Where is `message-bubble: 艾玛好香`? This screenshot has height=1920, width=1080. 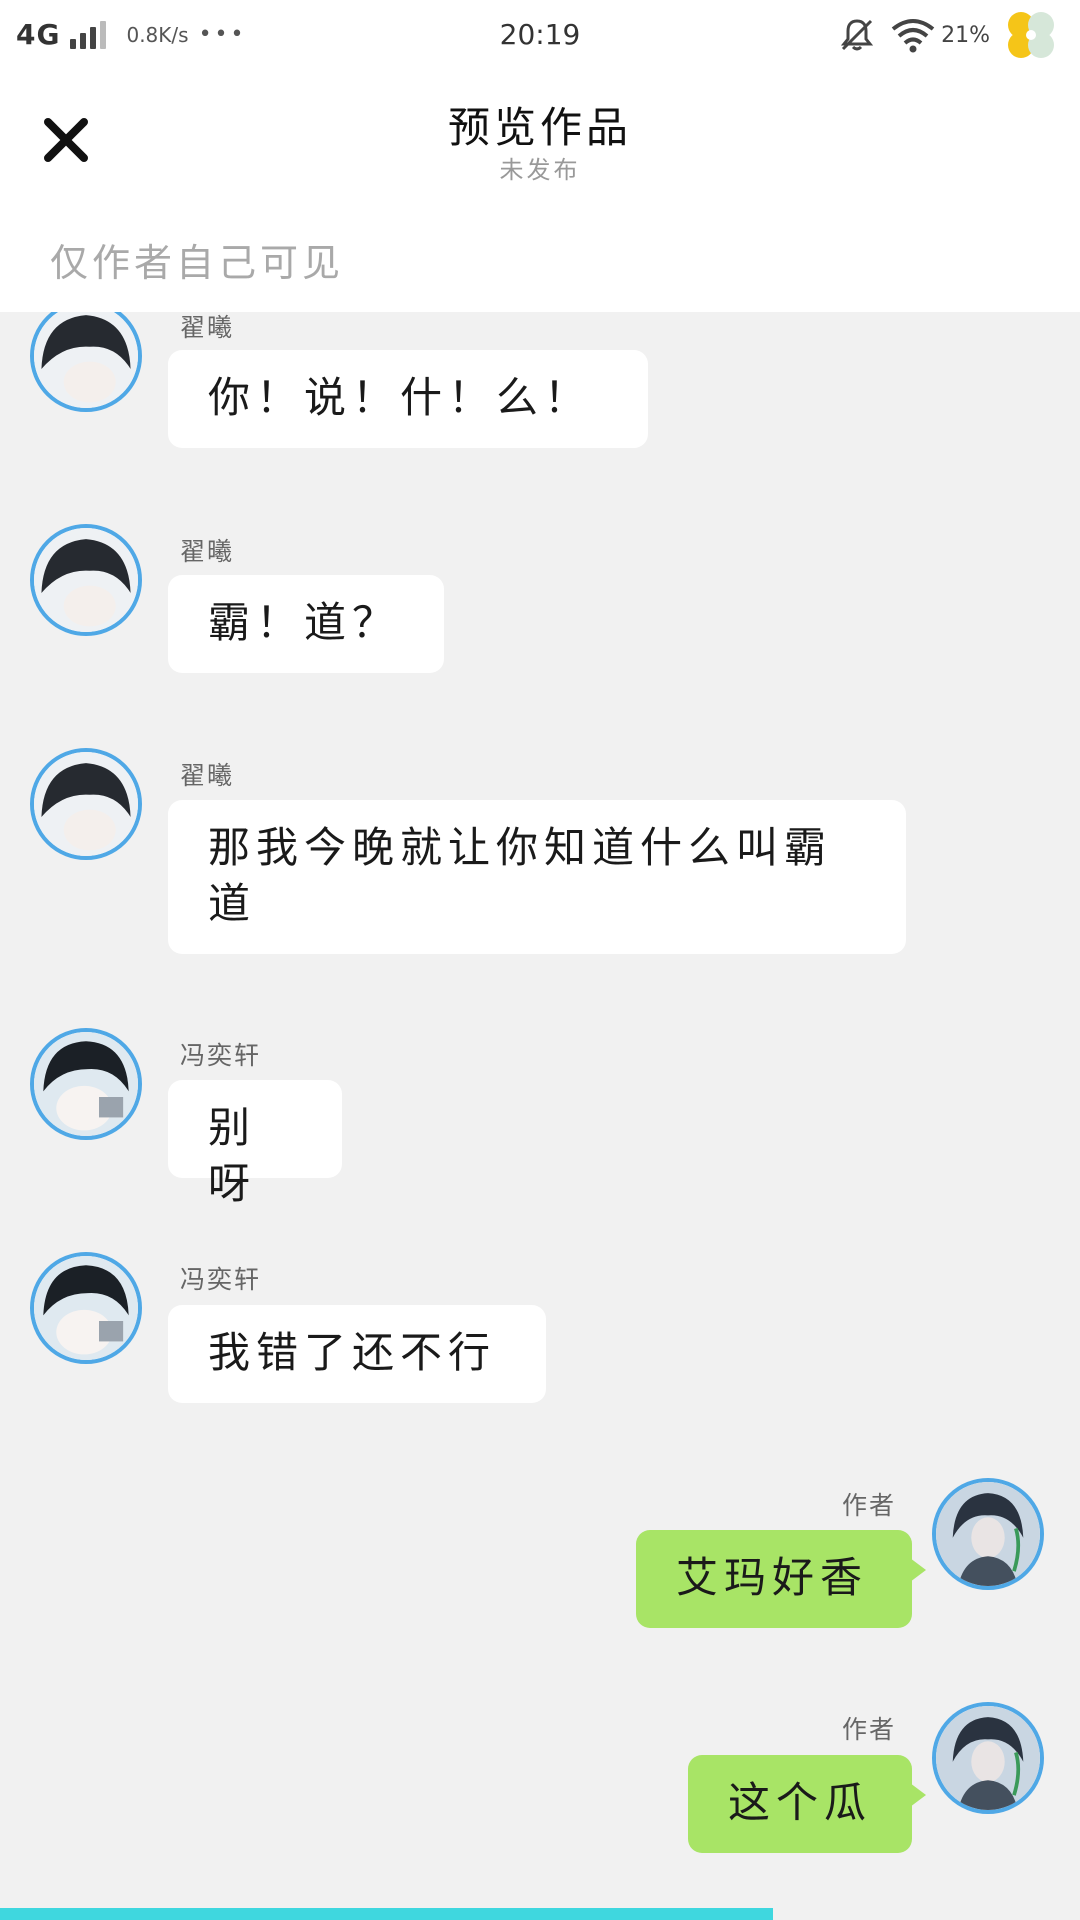 message-bubble: 艾玛好香 is located at coordinates (781, 1579).